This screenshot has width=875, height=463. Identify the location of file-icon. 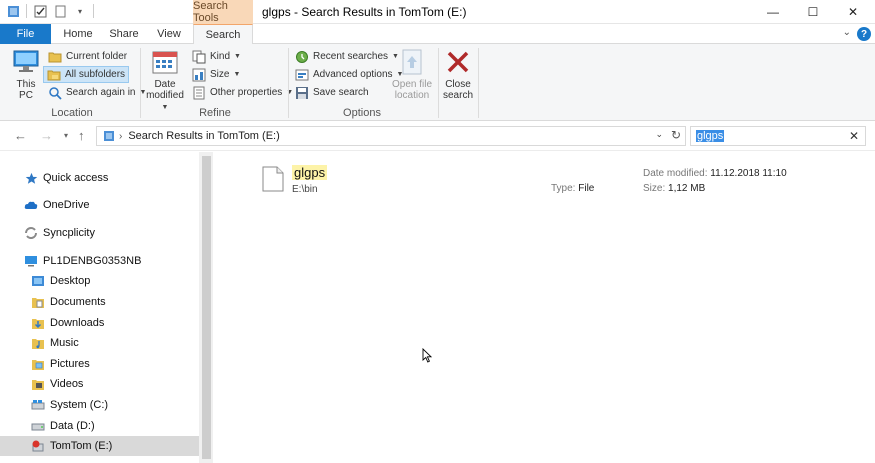
(273, 179).